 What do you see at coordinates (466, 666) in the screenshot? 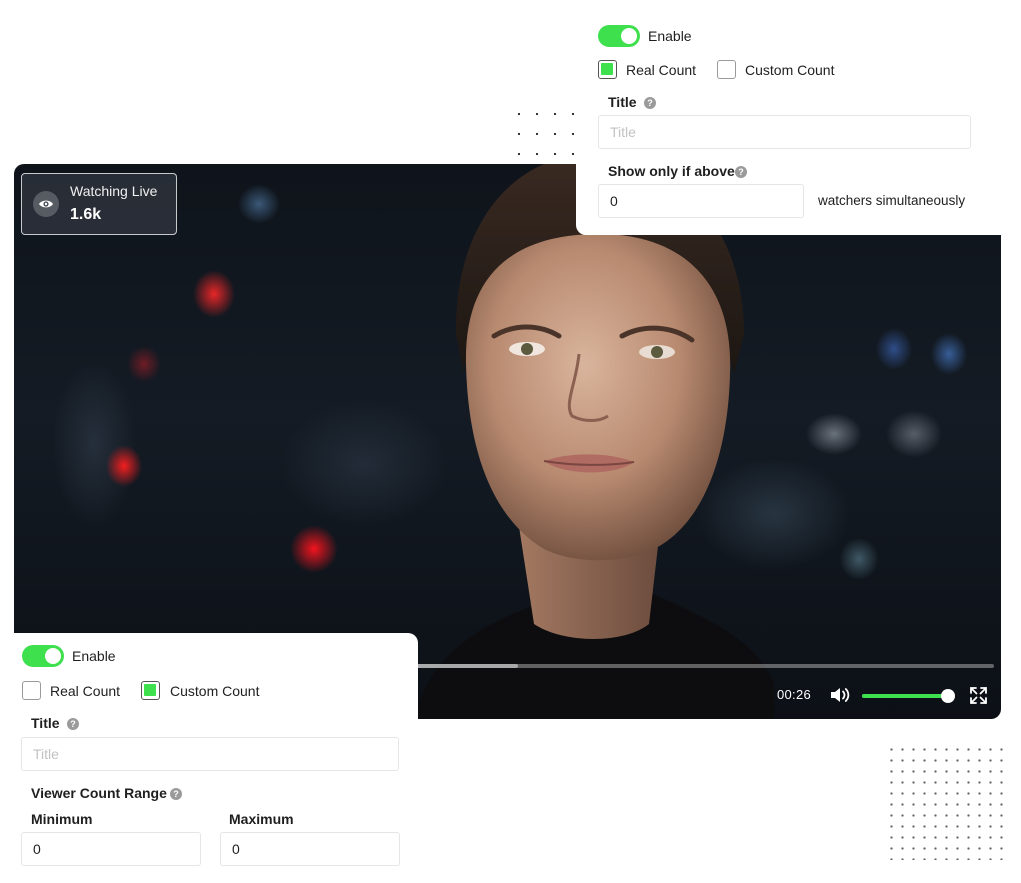
I see `video-progress-fill` at bounding box center [466, 666].